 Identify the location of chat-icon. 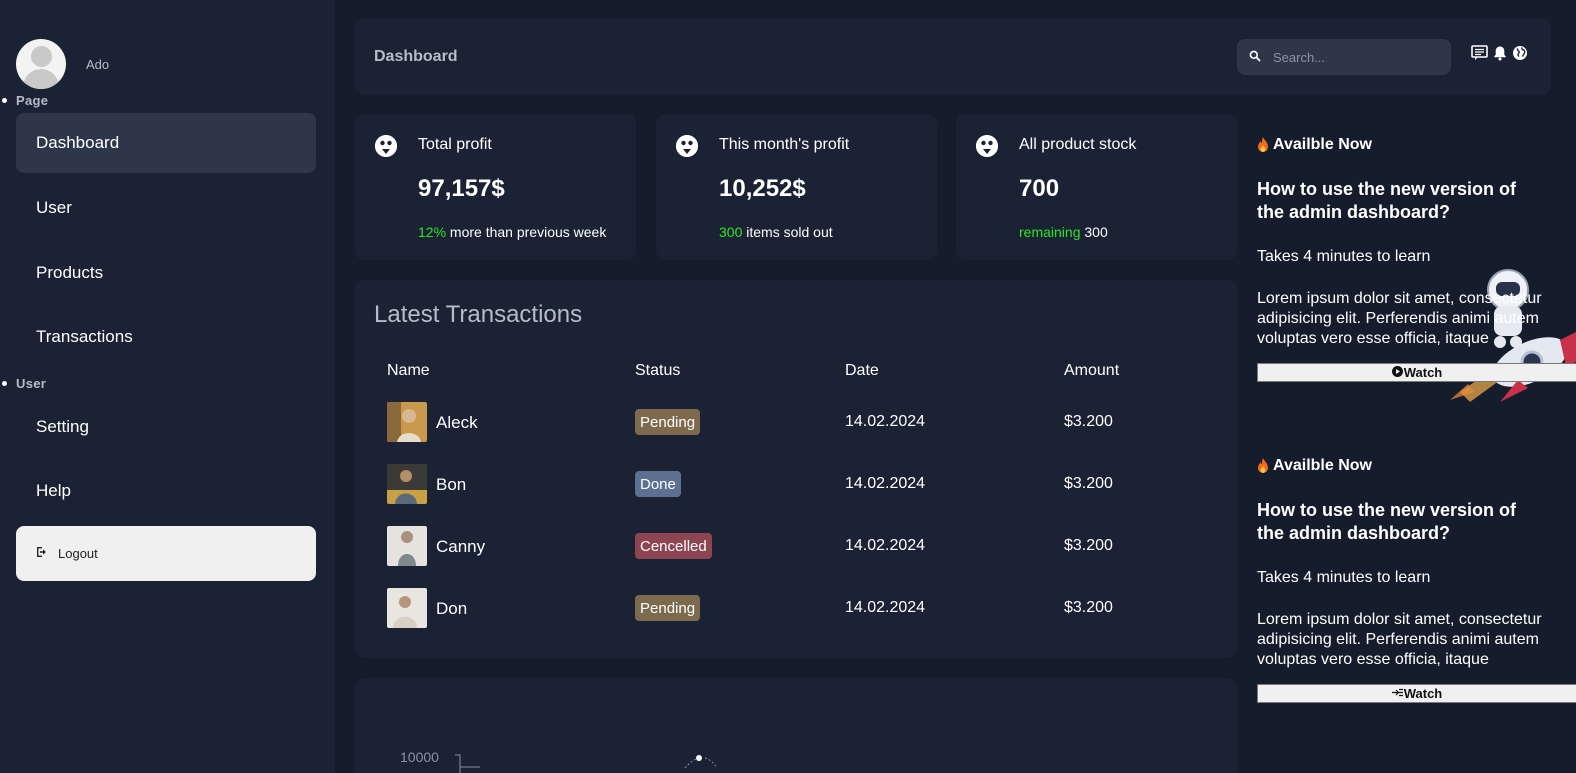
(1479, 55).